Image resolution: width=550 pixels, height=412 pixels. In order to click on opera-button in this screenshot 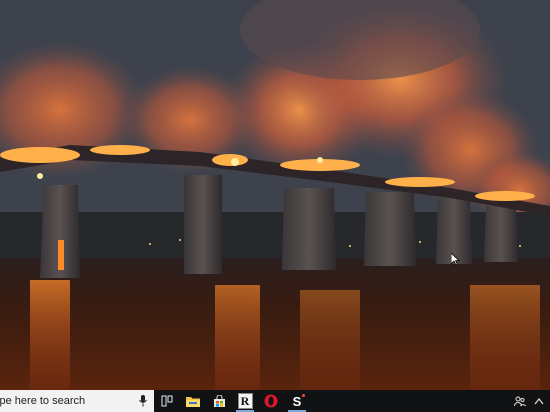, I will do `click(271, 401)`.